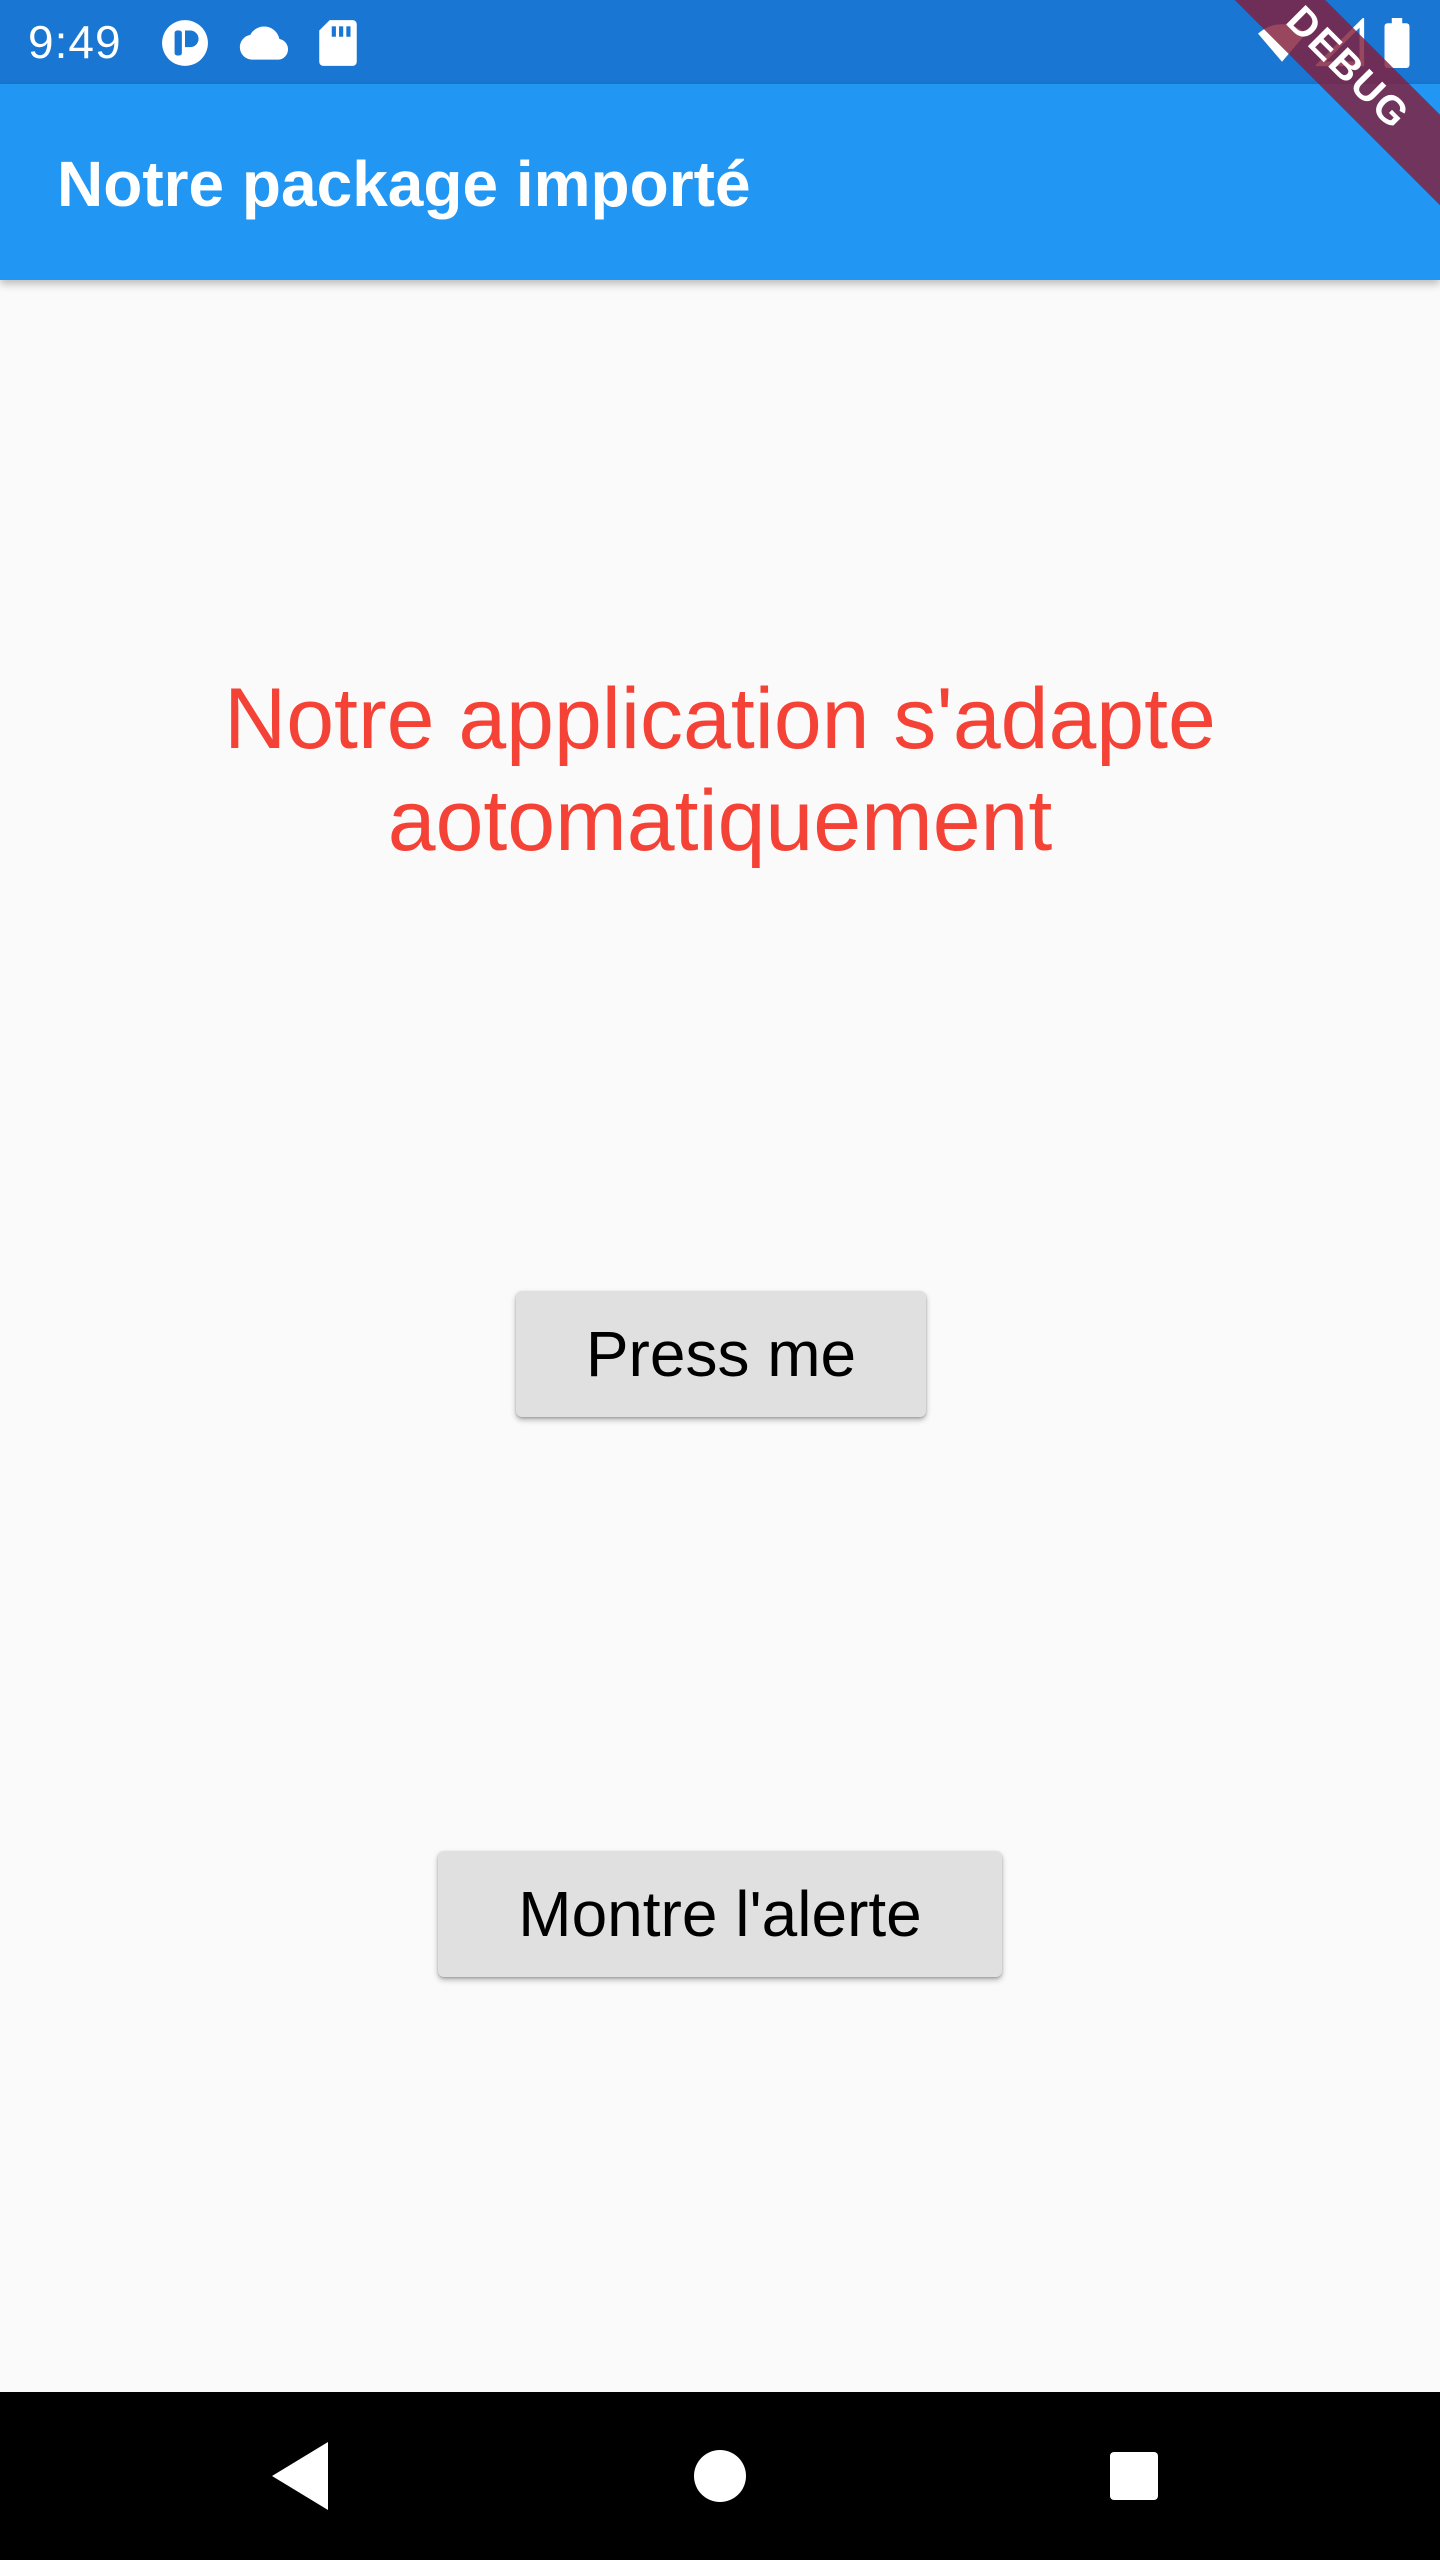 The width and height of the screenshot is (1440, 2560). What do you see at coordinates (720, 1914) in the screenshot?
I see `show-alert-button: Montre l'alerte` at bounding box center [720, 1914].